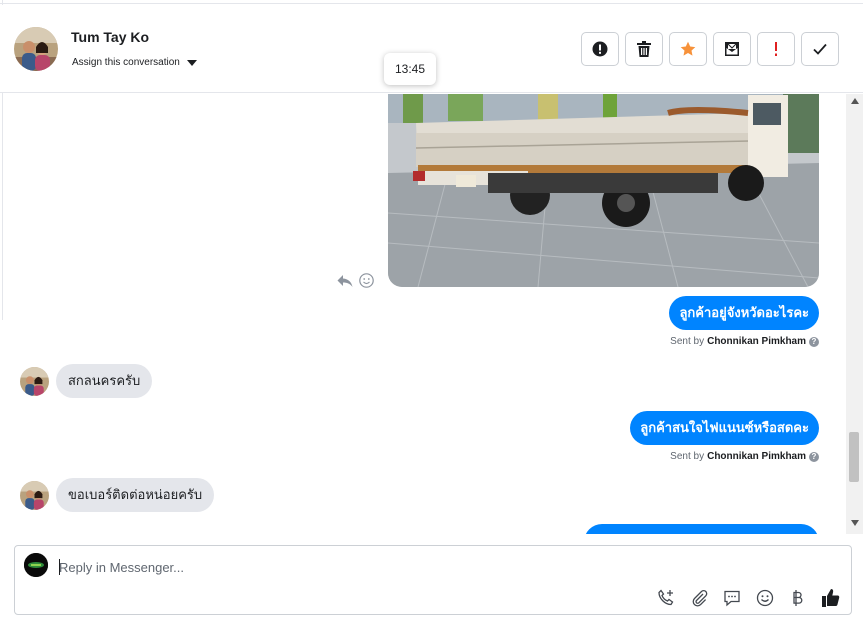 Image resolution: width=863 pixels, height=617 pixels. I want to click on mark-unread-button, so click(732, 49).